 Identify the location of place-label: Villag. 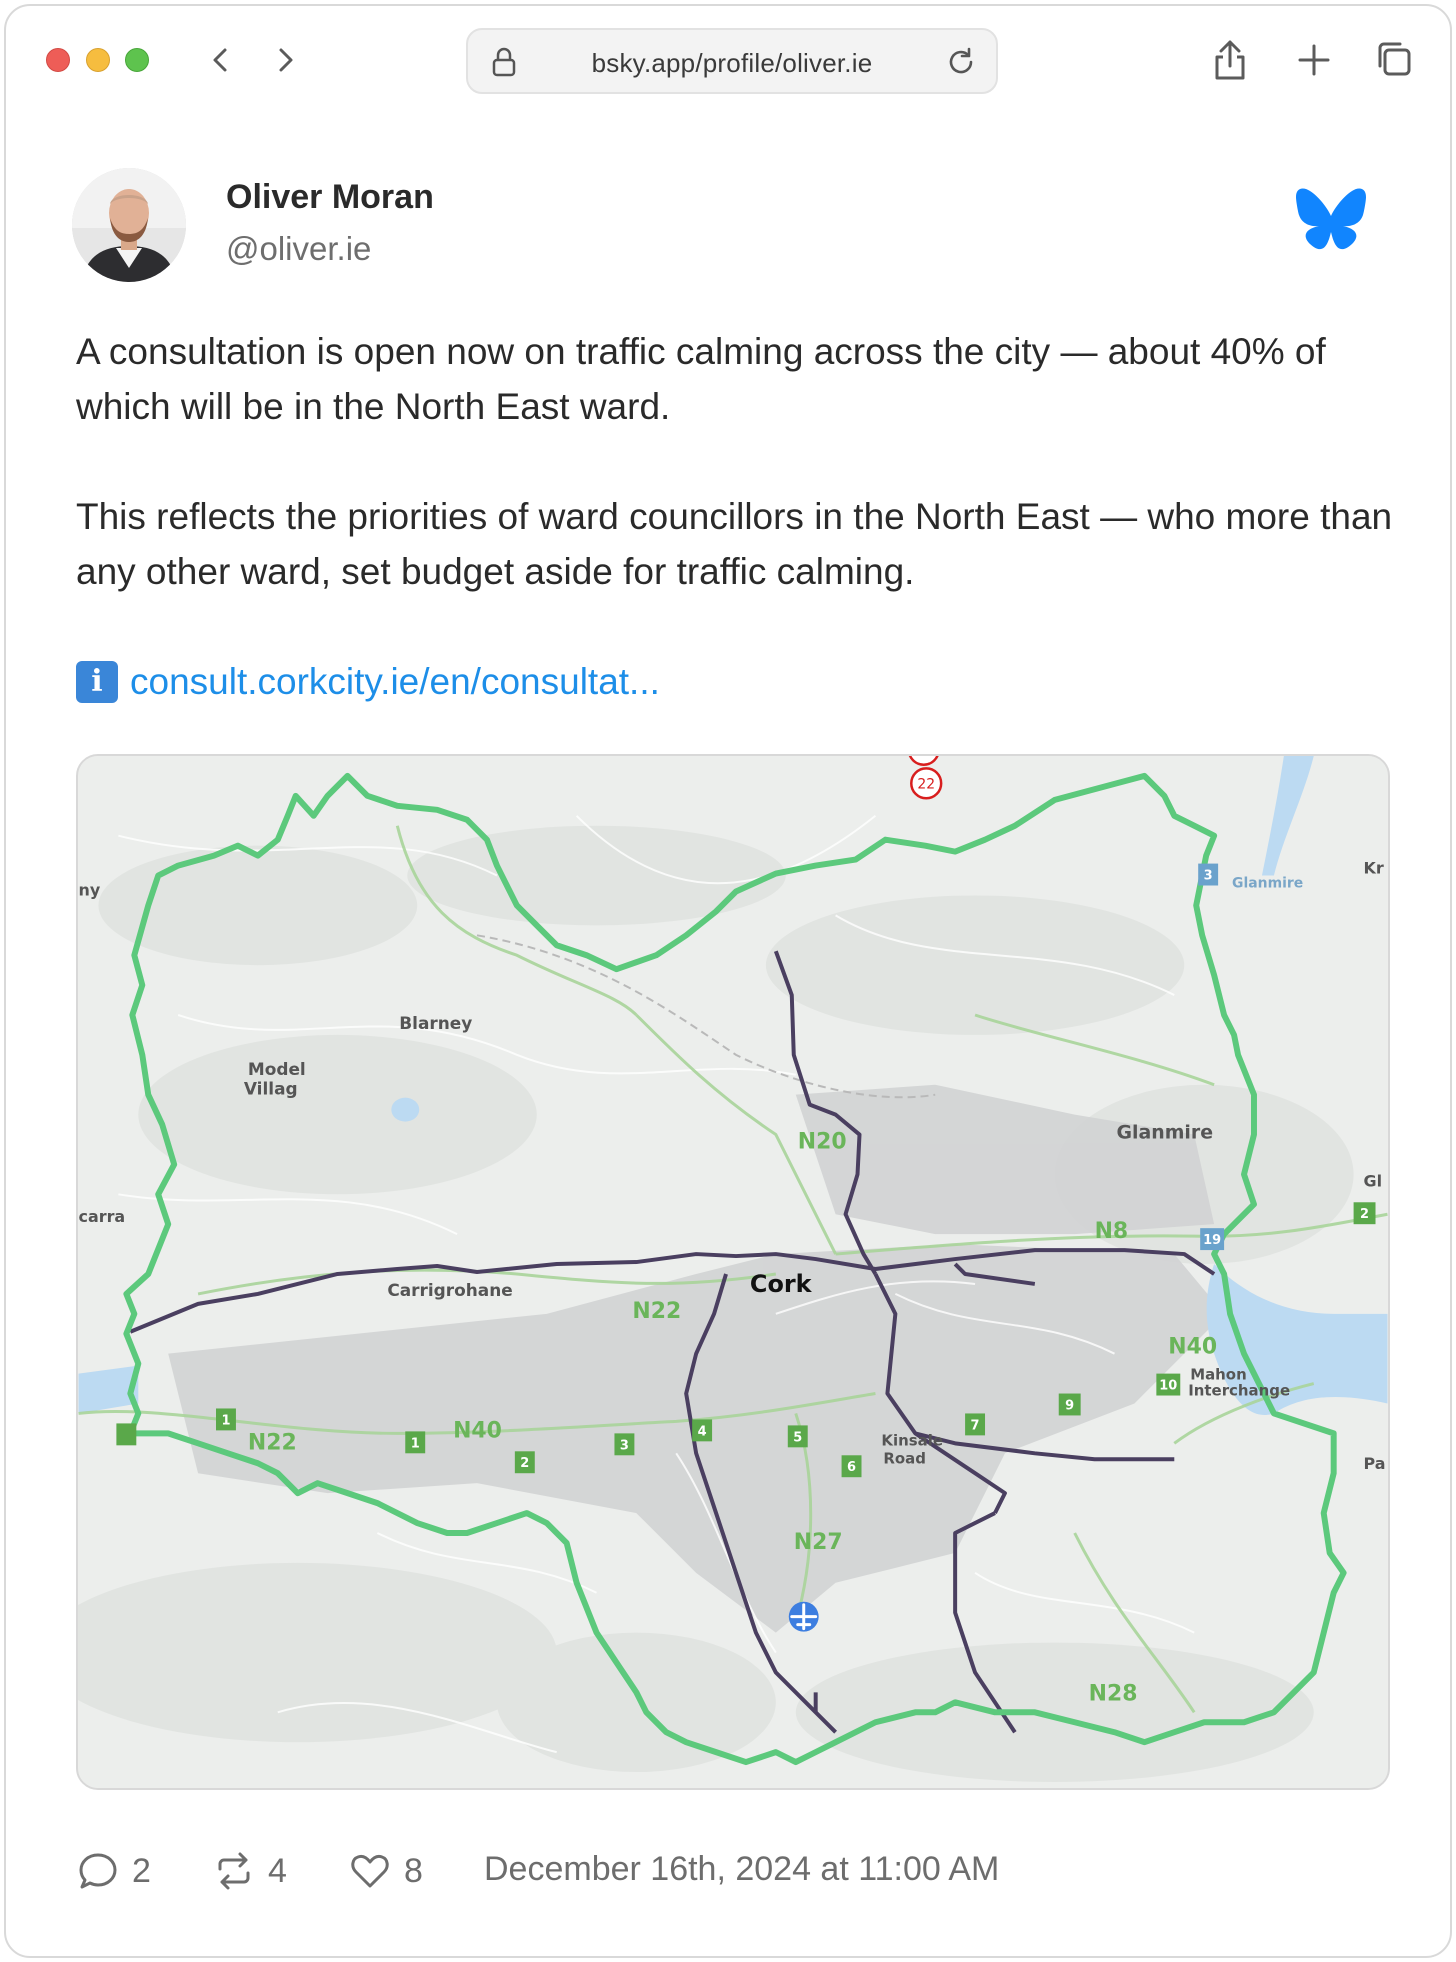
(271, 1089).